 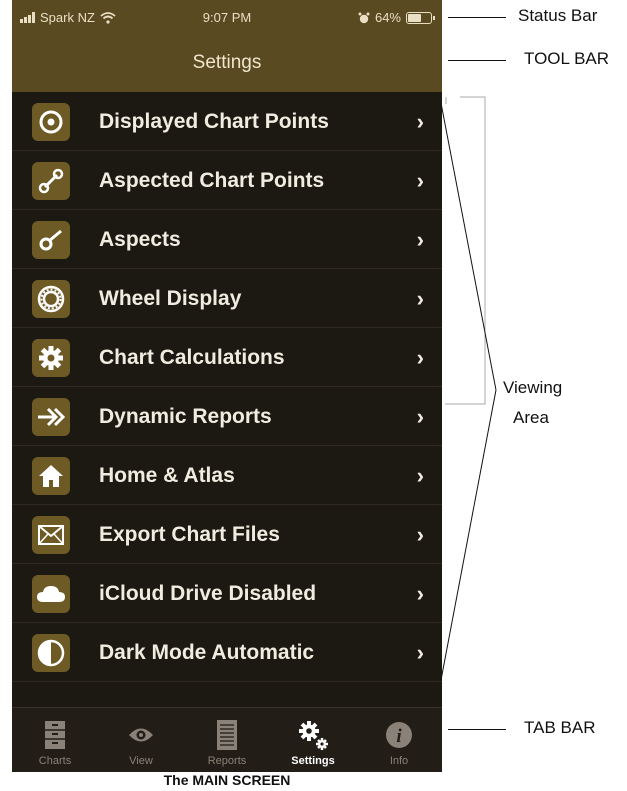 I want to click on annotation-viewing: Viewing, so click(x=533, y=387).